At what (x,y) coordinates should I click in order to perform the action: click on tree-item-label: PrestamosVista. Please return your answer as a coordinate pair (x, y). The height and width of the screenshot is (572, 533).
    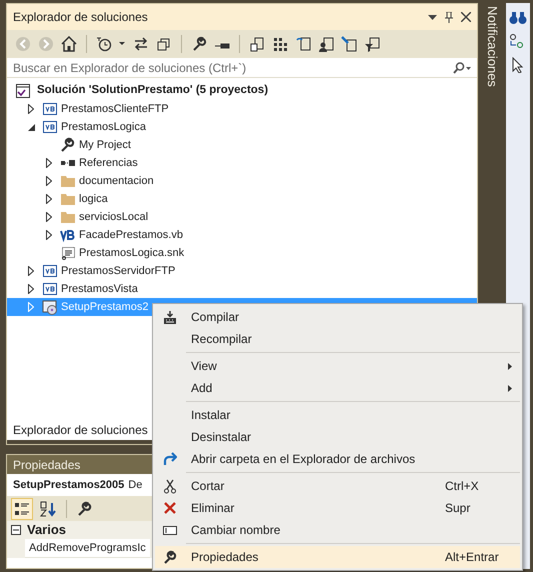
    Looking at the image, I should click on (99, 289).